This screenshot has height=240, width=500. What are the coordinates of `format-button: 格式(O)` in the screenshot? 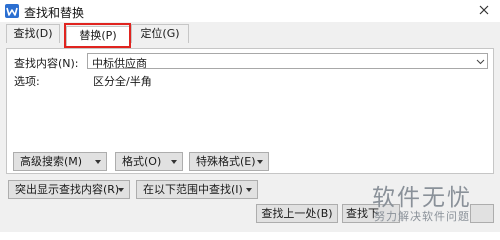 It's located at (149, 161).